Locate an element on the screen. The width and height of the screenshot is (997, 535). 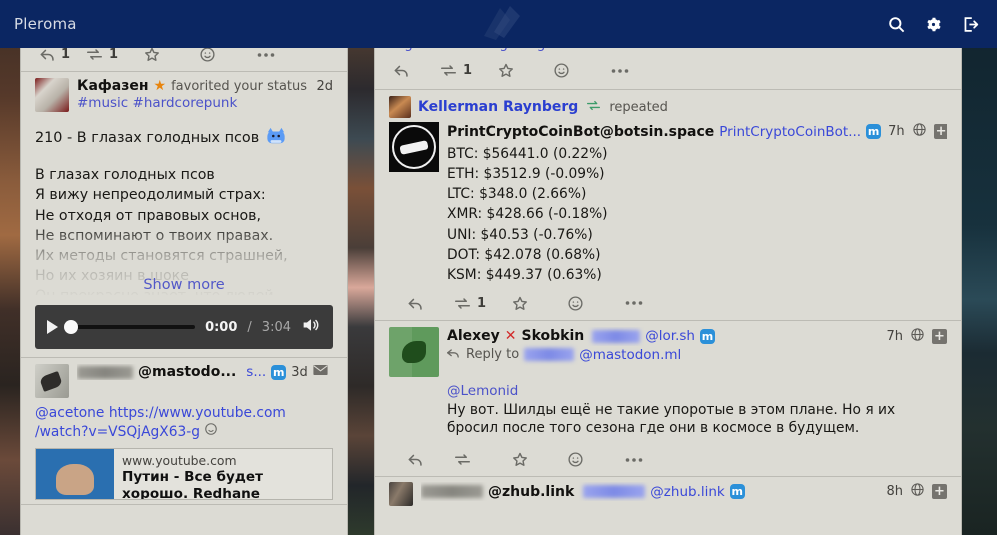
pleroma-logo-icon is located at coordinates (500, 24).